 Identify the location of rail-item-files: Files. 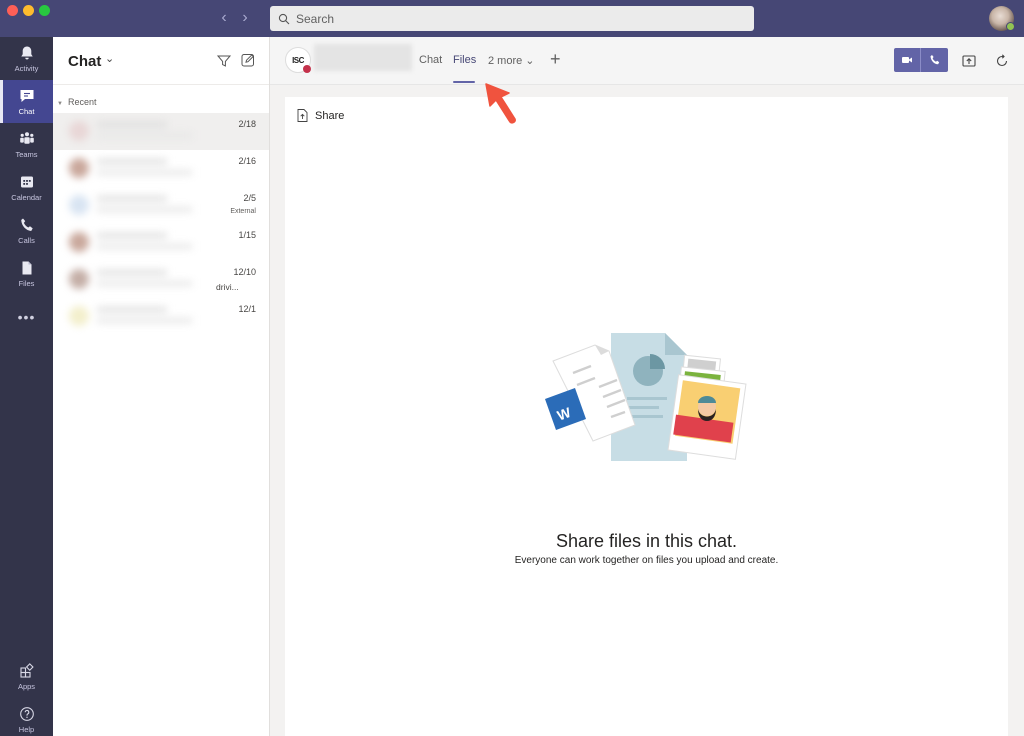
(26, 273).